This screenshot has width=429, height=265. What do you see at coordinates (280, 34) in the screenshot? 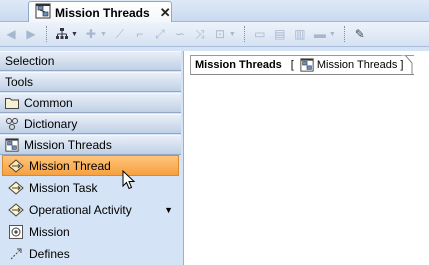
I see `align-center-icon: ▤` at bounding box center [280, 34].